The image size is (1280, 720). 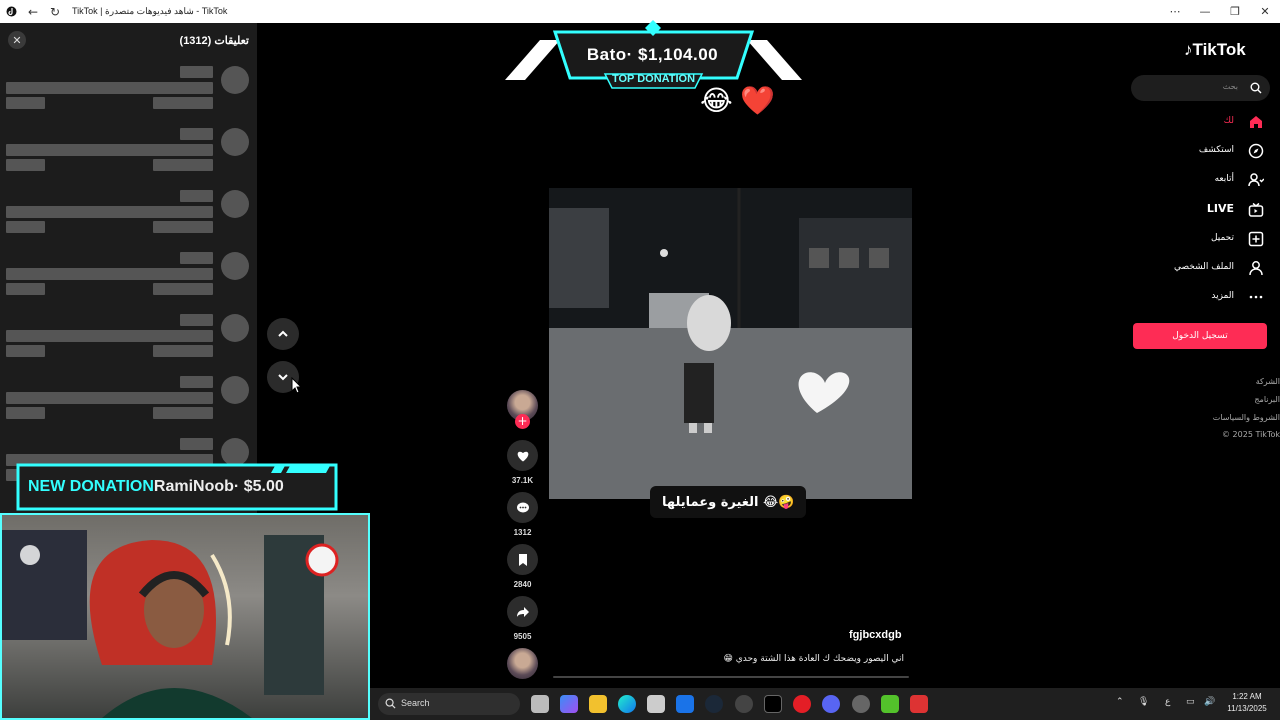 I want to click on chevron-down-icon, so click(x=283, y=377).